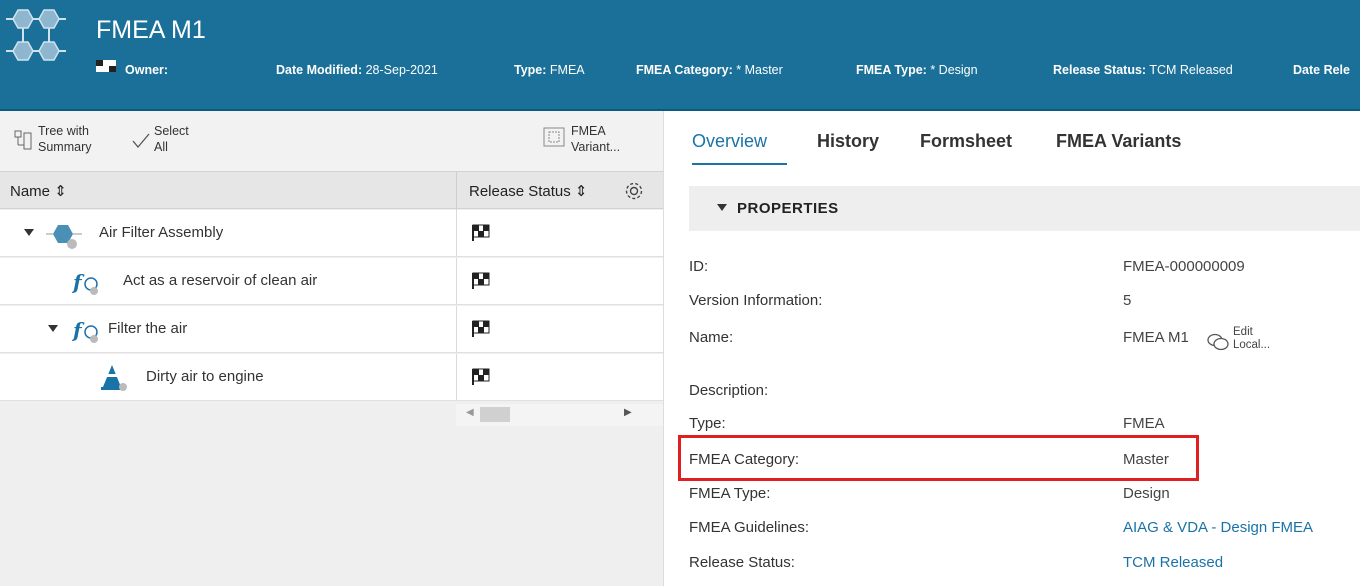 The height and width of the screenshot is (586, 1360). Describe the element at coordinates (114, 378) in the screenshot. I see `failure-mode-cone-icon` at that location.